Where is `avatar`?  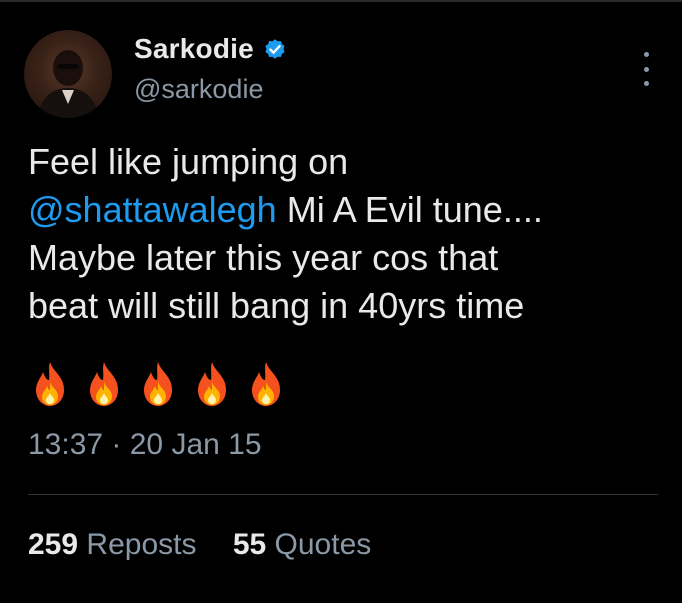 avatar is located at coordinates (68, 74).